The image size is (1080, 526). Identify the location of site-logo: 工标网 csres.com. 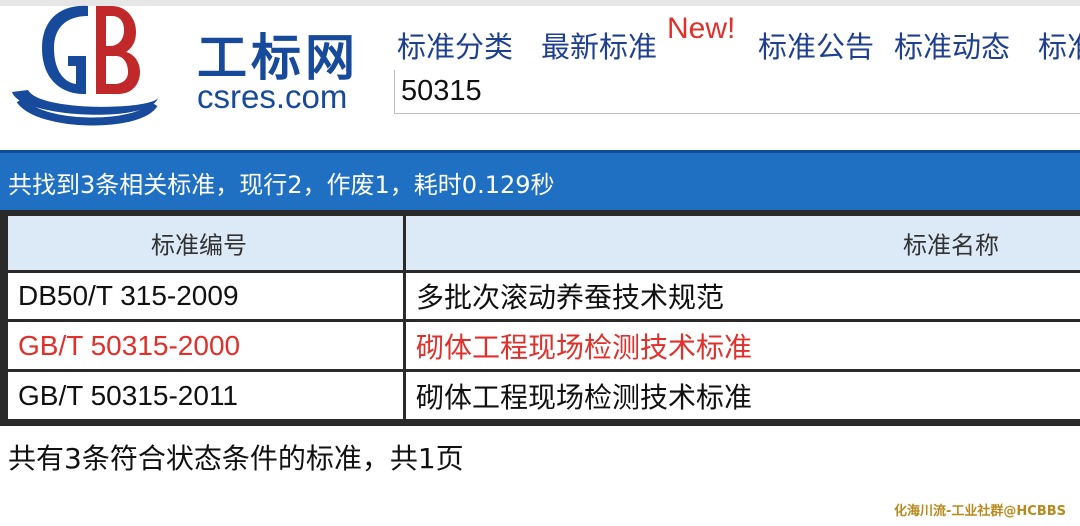
(197, 65).